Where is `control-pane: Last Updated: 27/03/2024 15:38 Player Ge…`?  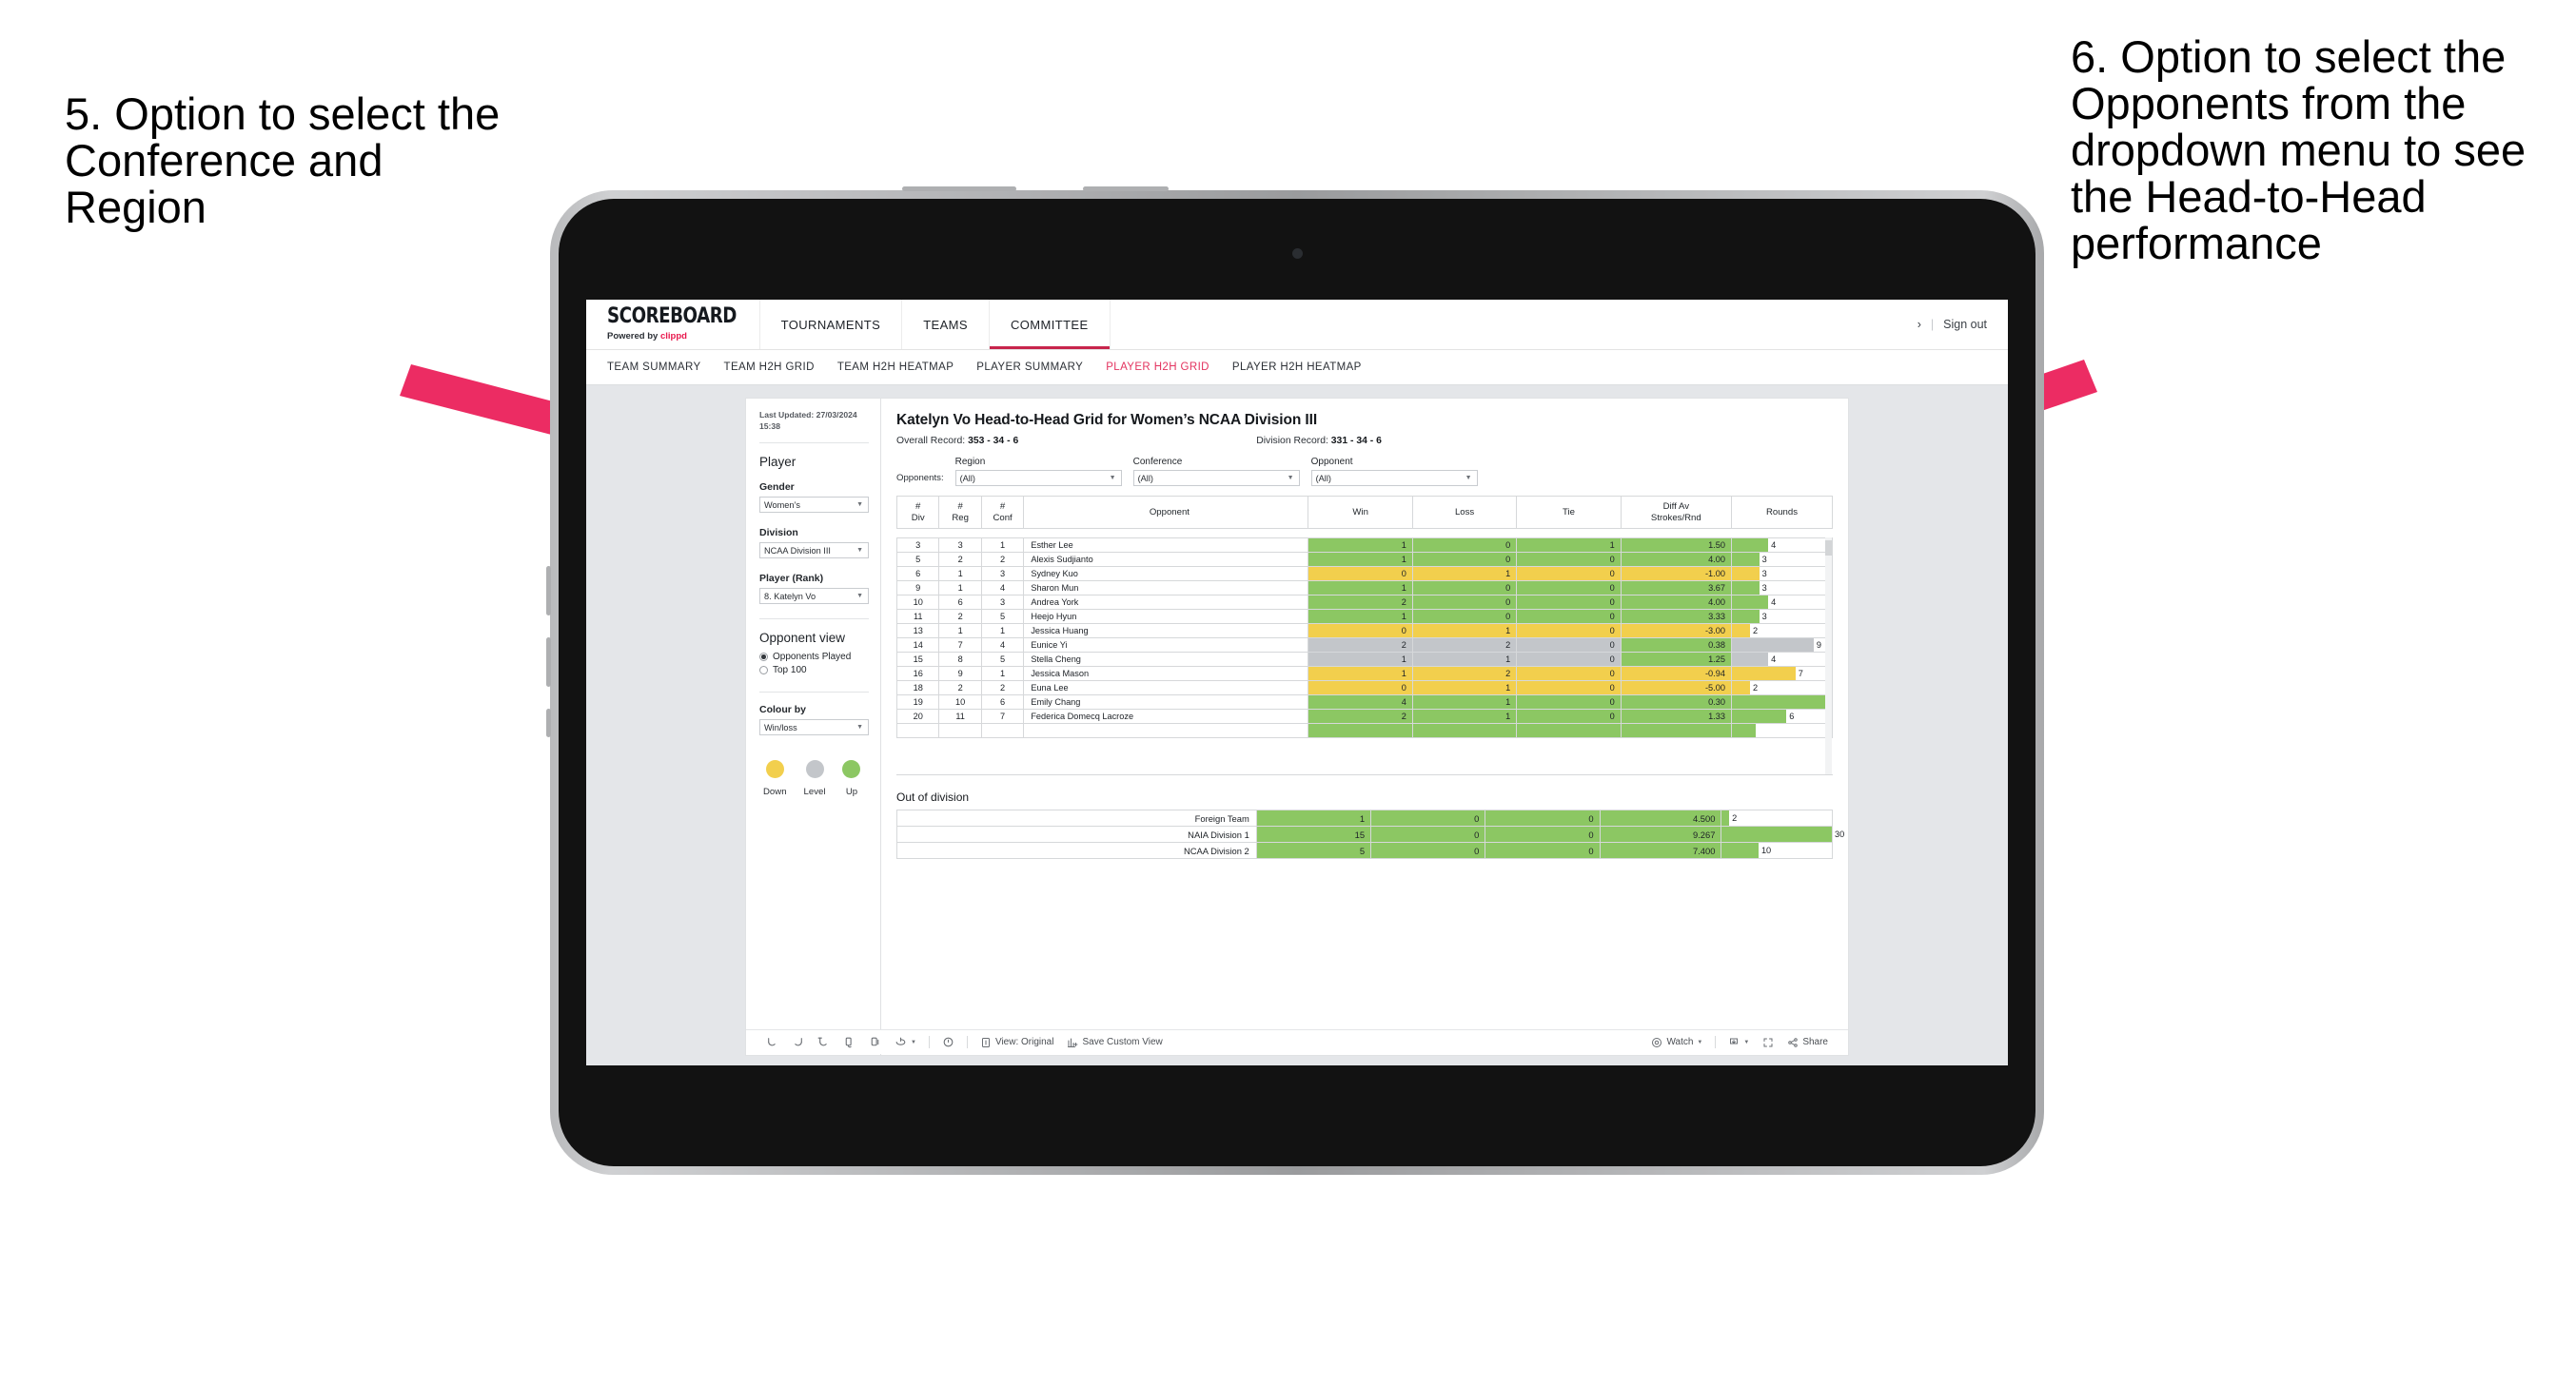 control-pane: Last Updated: 27/03/2024 15:38 Player Ge… is located at coordinates (813, 727).